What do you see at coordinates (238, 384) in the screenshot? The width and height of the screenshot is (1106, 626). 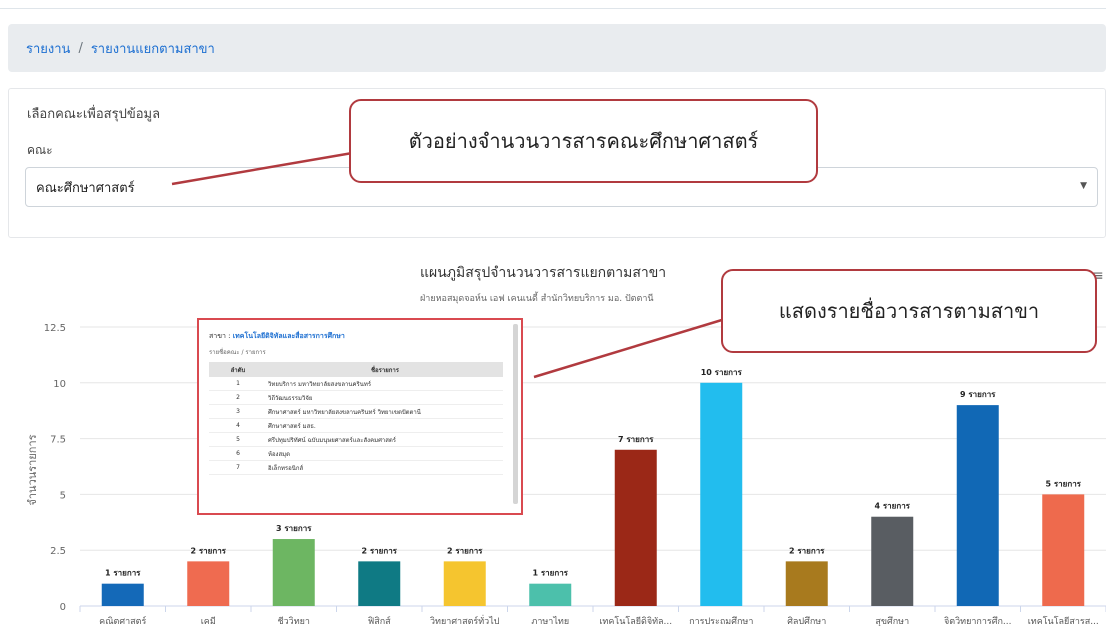 I see `row-number: 1` at bounding box center [238, 384].